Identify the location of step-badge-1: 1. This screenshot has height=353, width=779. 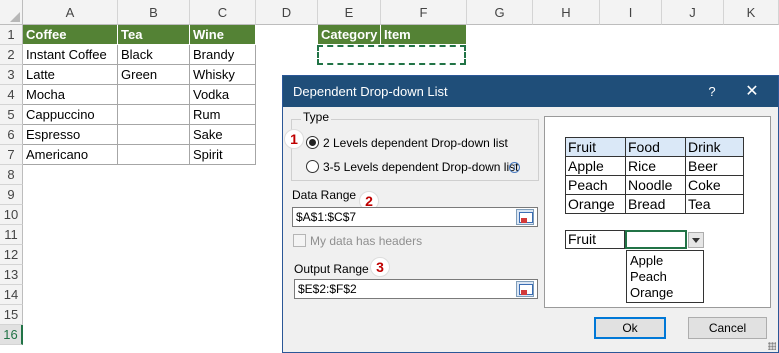
(294, 139).